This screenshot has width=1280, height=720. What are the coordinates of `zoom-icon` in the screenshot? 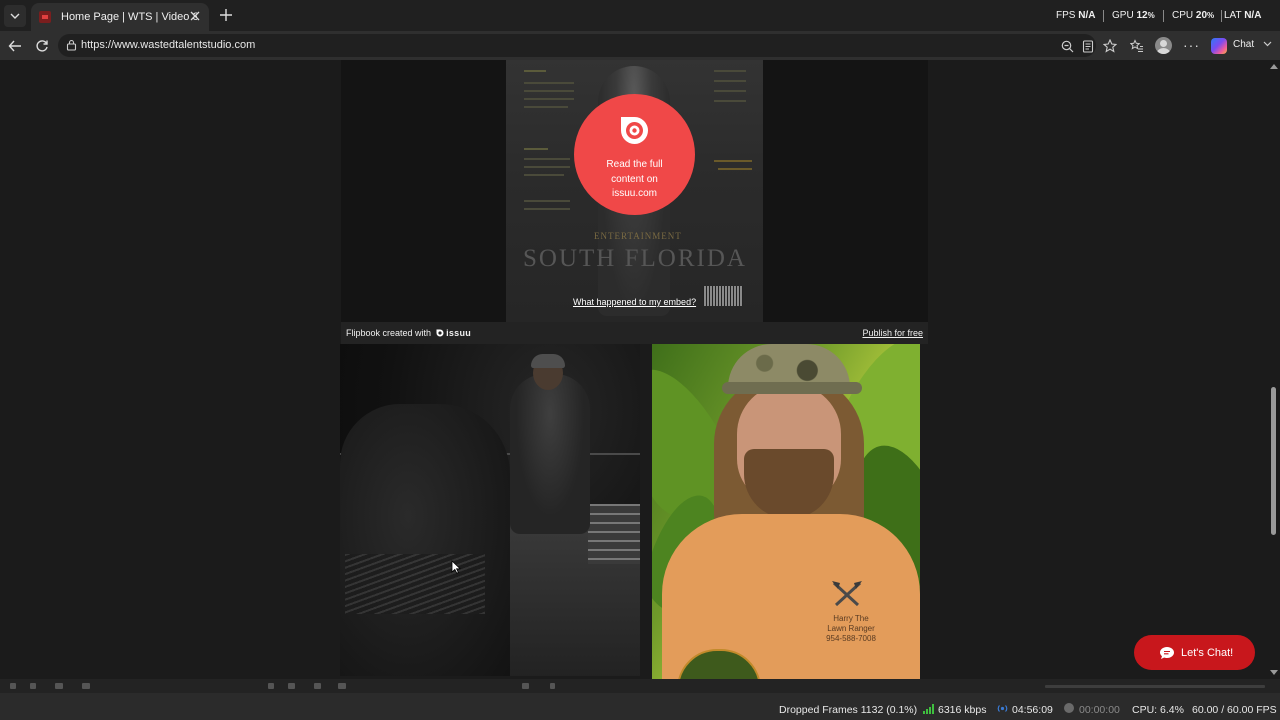 It's located at (1067, 46).